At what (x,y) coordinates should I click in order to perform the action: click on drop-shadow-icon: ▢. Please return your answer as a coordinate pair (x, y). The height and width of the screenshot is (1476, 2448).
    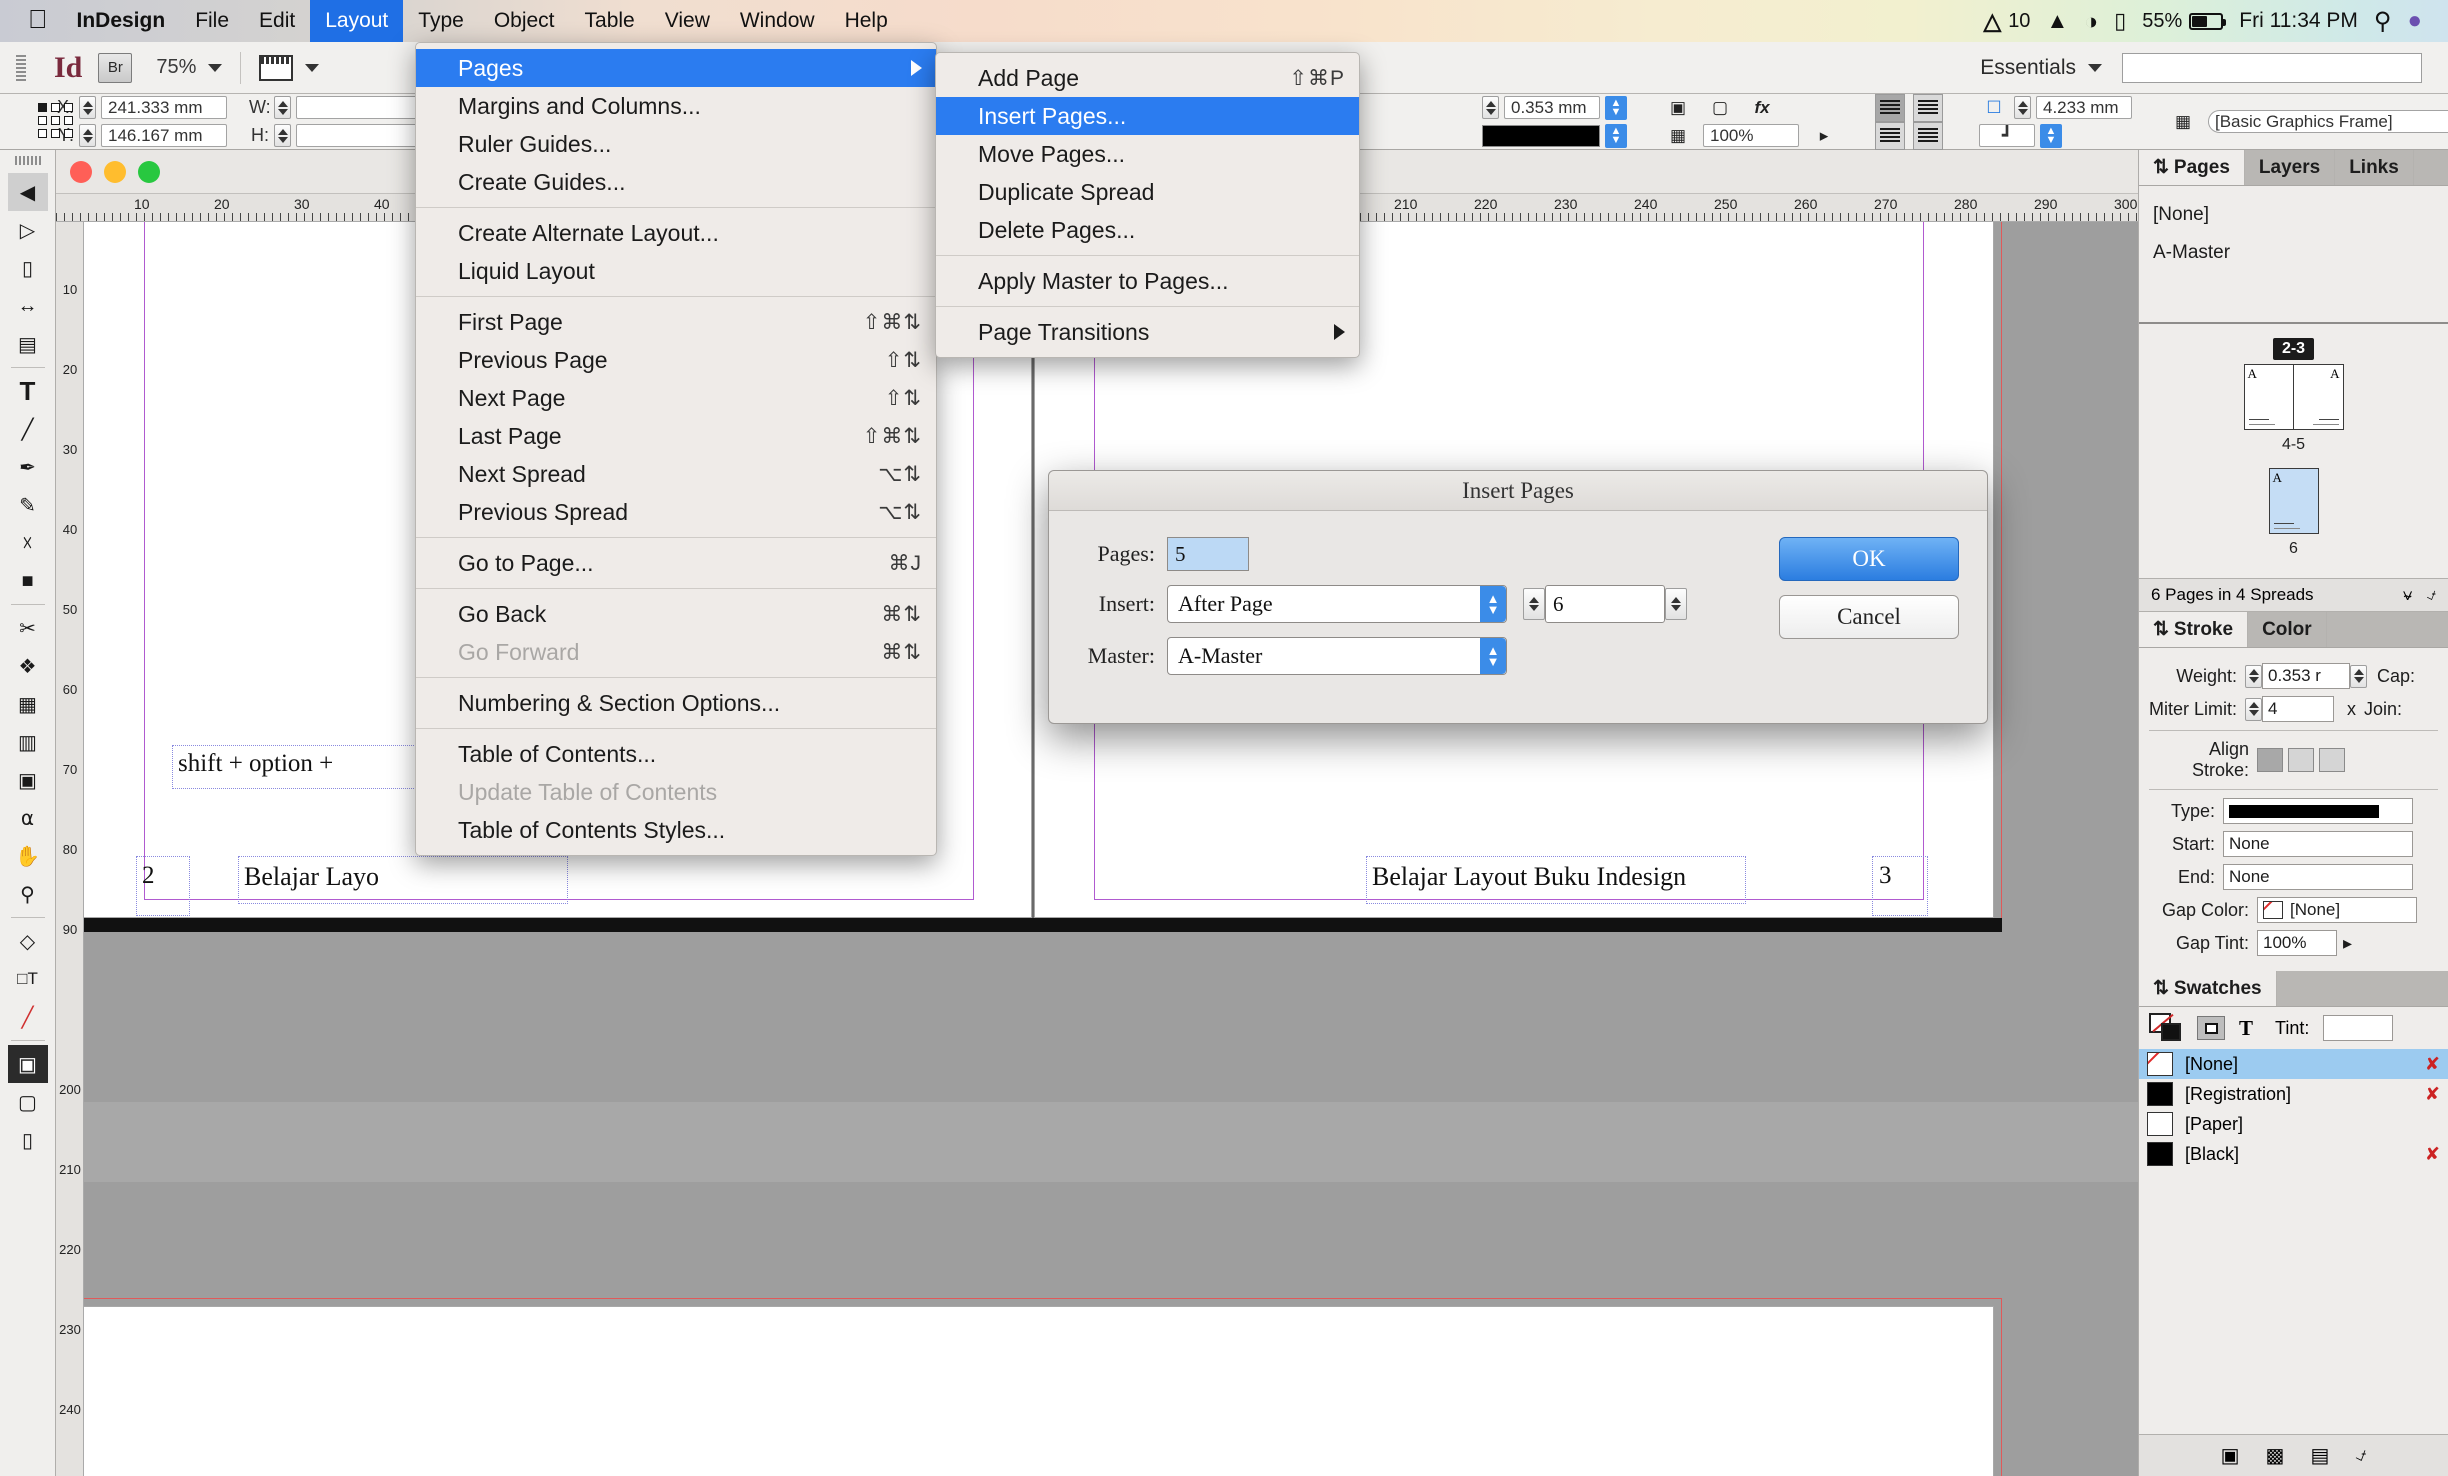
    Looking at the image, I should click on (1720, 108).